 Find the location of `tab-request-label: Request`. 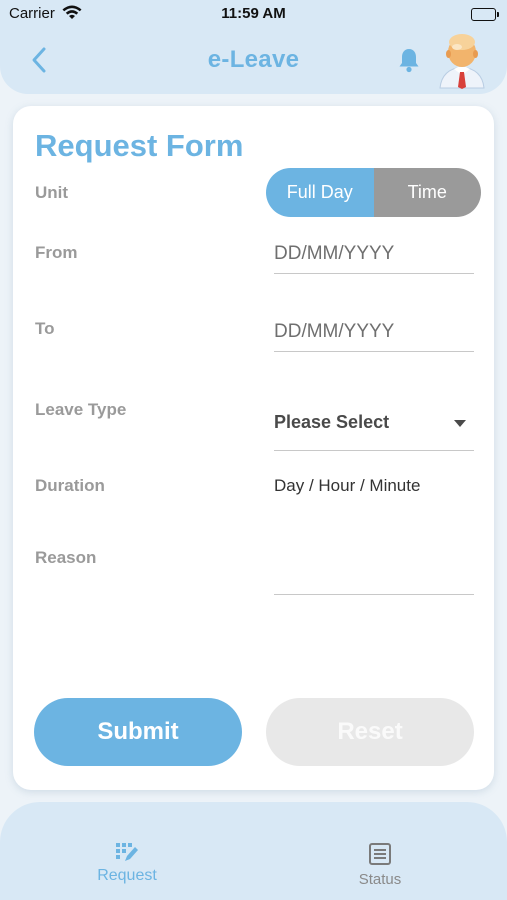

tab-request-label: Request is located at coordinates (127, 875).